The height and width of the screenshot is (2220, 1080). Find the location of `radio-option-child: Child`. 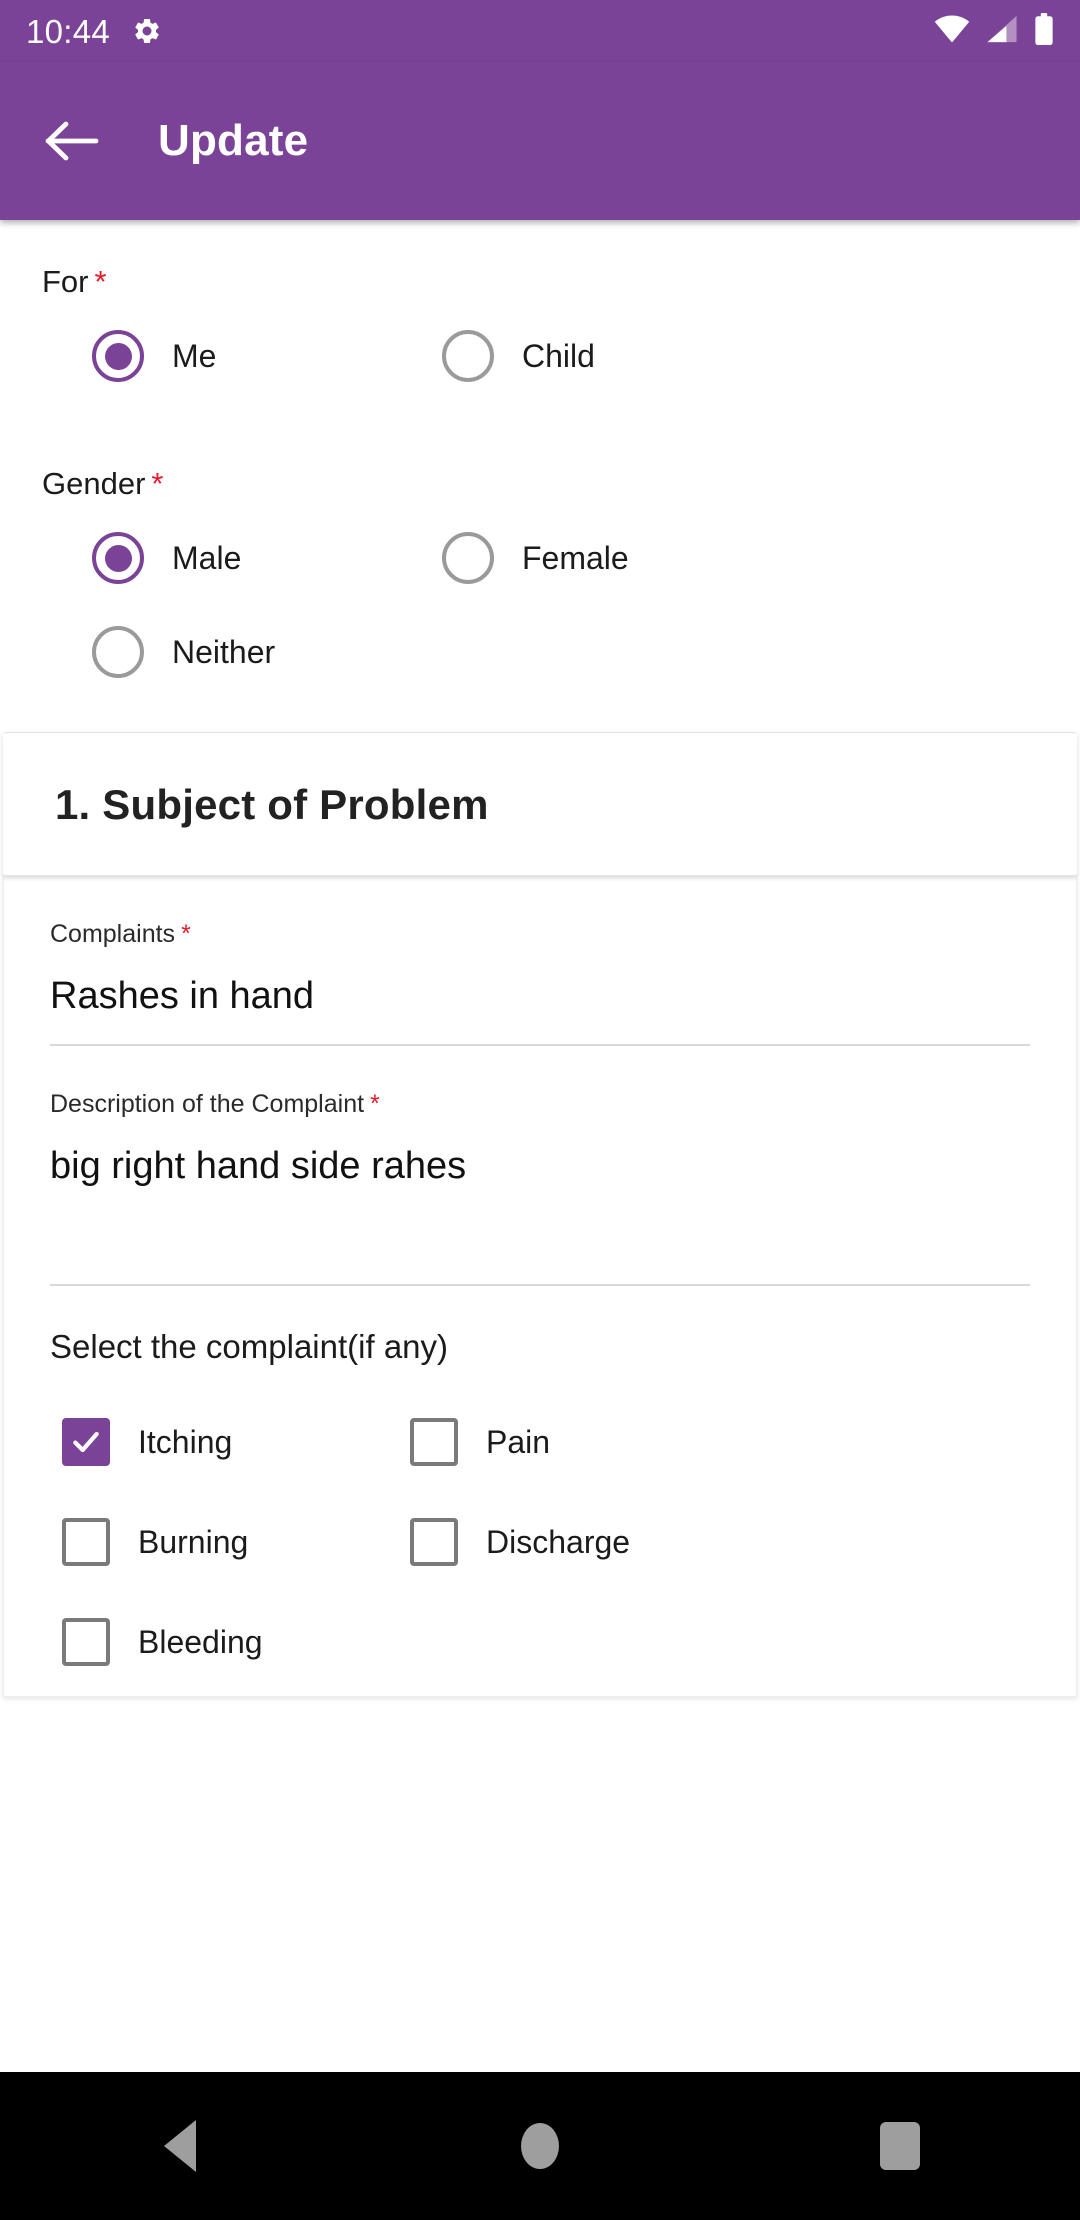

radio-option-child: Child is located at coordinates (617, 356).